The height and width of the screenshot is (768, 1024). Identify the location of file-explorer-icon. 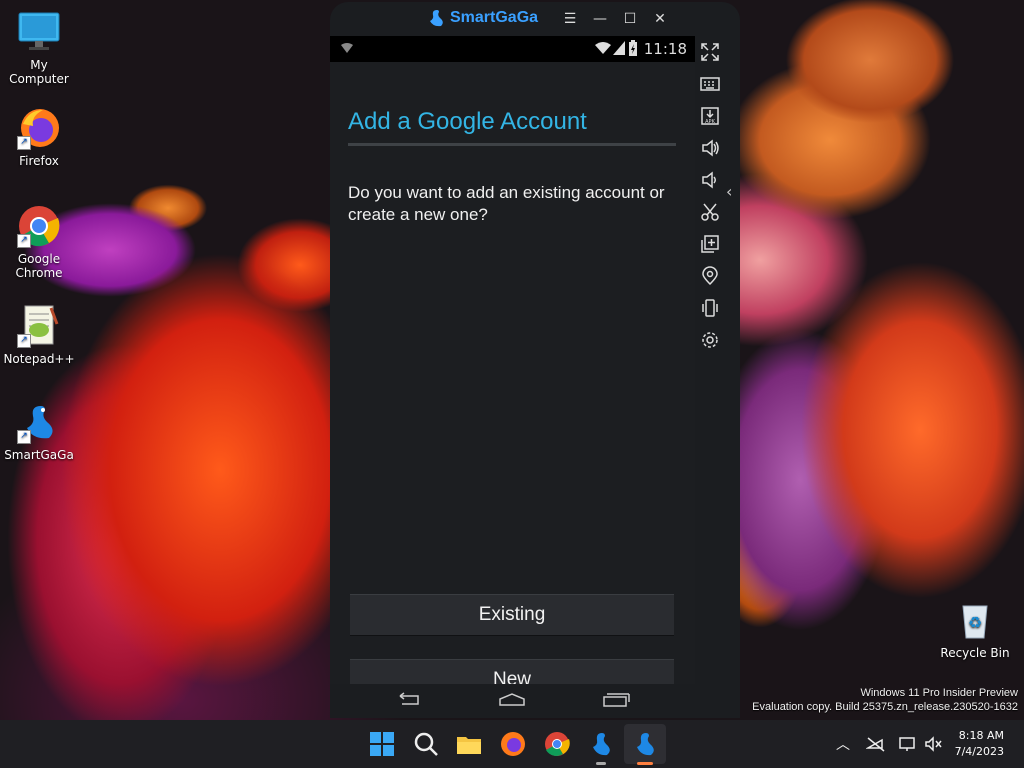
(469, 744).